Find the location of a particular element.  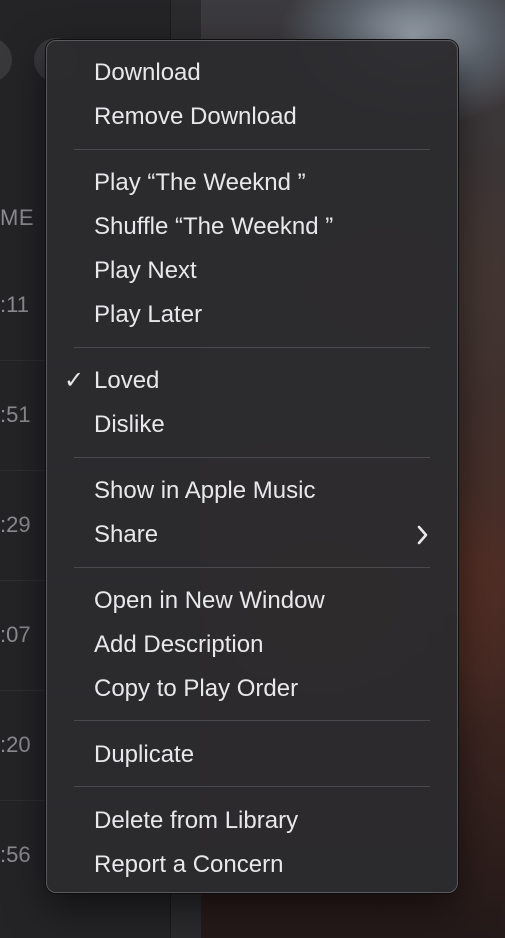

menu-item-open-in-new-window: Open in New Window is located at coordinates (252, 601).